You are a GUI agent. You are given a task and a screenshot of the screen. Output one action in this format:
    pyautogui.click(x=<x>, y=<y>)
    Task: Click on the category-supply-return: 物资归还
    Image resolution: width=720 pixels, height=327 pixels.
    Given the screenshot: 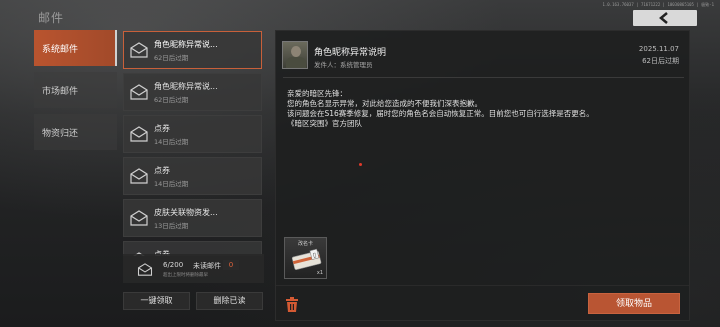 What is the action you would take?
    pyautogui.click(x=75, y=132)
    